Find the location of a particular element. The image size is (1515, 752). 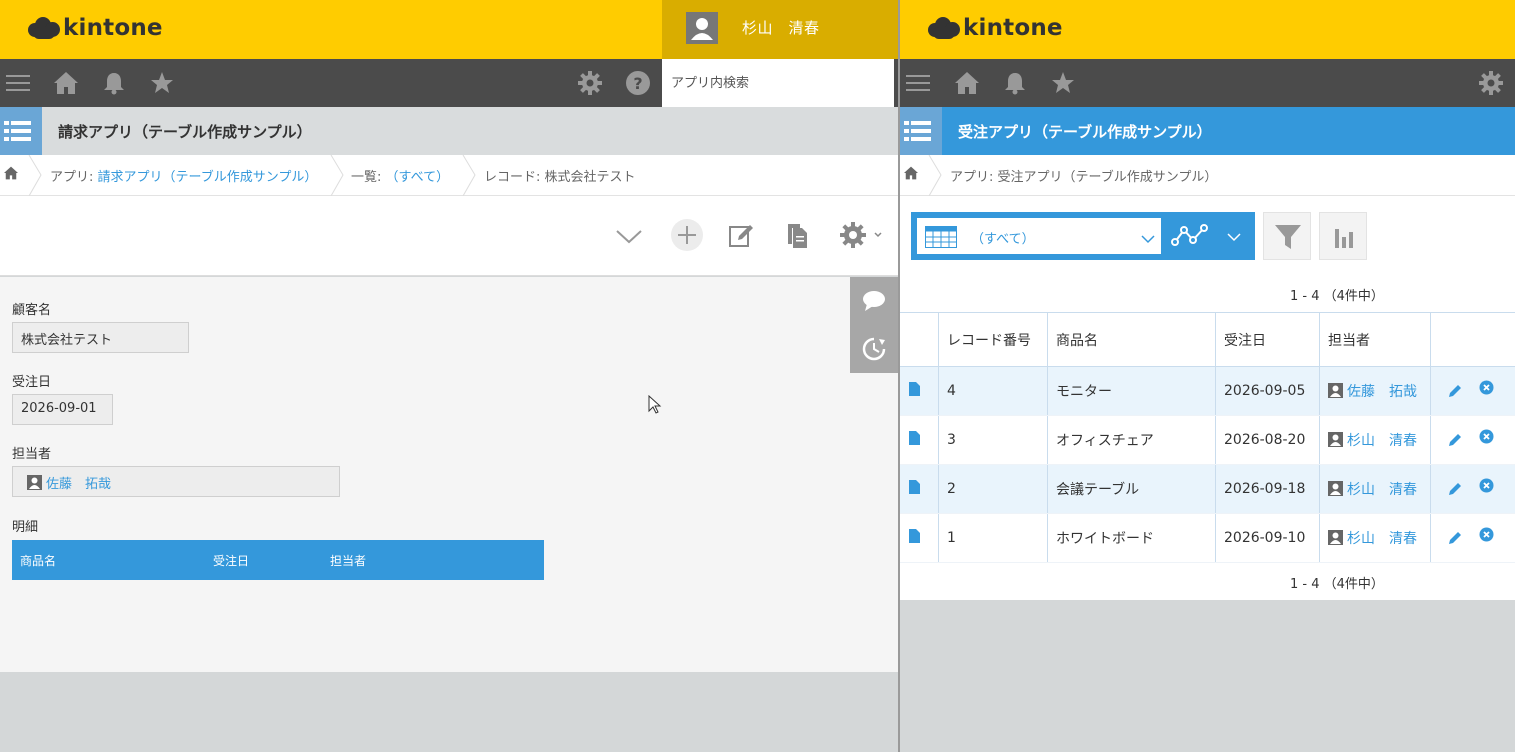

user-name: 杉山 清春 is located at coordinates (781, 28).